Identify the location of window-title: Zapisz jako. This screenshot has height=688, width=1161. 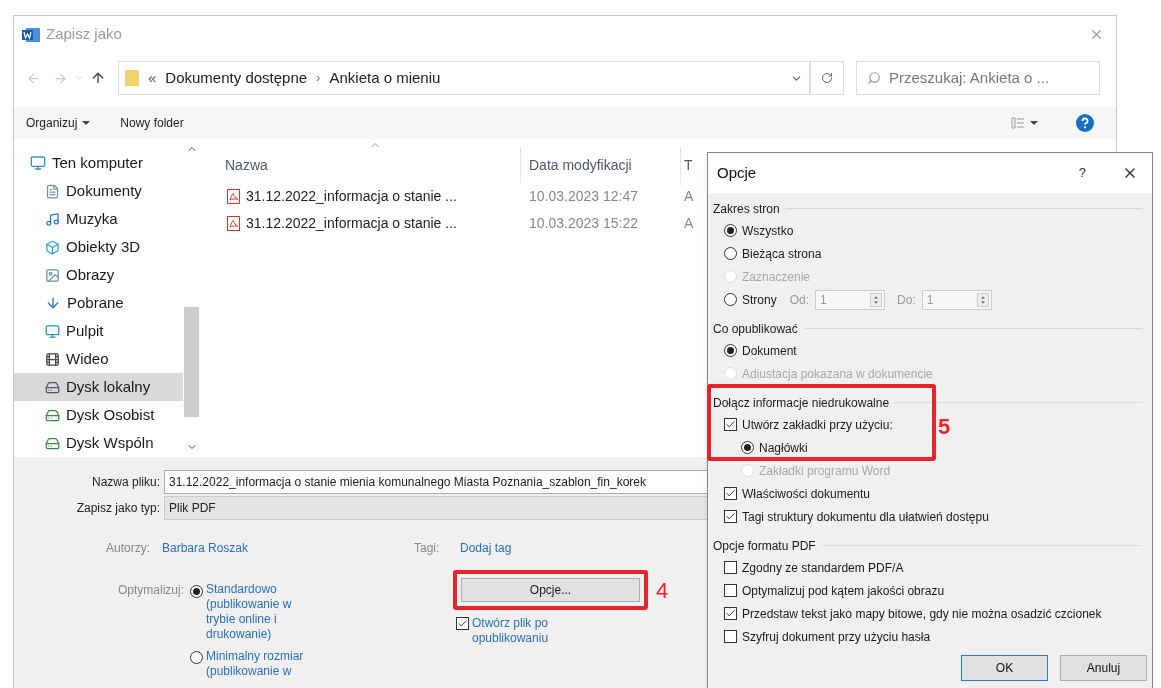
(84, 34).